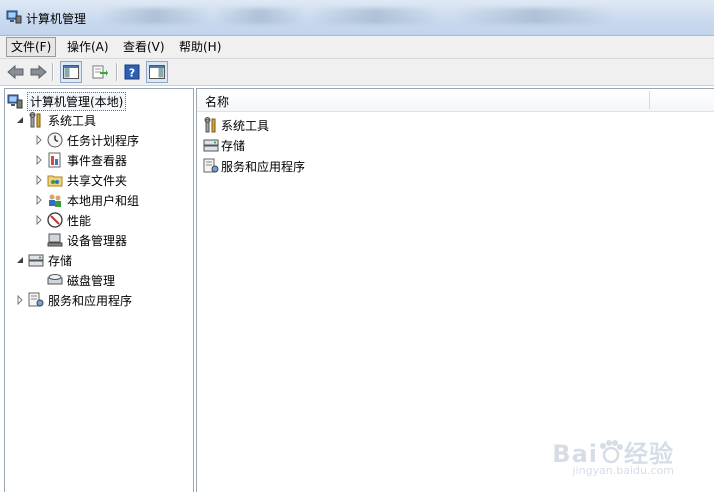 The image size is (714, 492). What do you see at coordinates (56, 19) in the screenshot?
I see `window-title: 计算机管理` at bounding box center [56, 19].